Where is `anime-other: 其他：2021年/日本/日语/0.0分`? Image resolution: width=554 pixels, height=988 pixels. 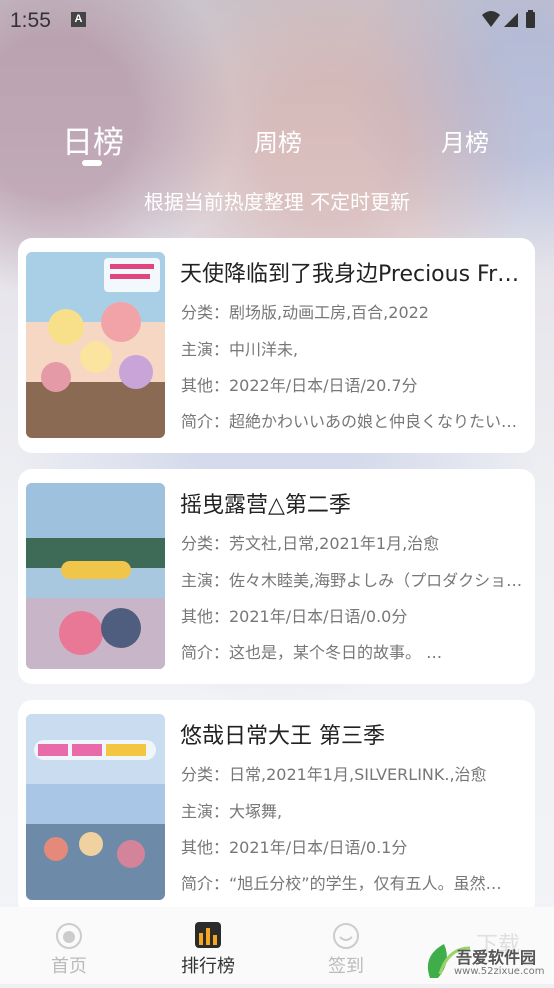
anime-other: 其他：2021年/日本/日语/0.0分 is located at coordinates (294, 616).